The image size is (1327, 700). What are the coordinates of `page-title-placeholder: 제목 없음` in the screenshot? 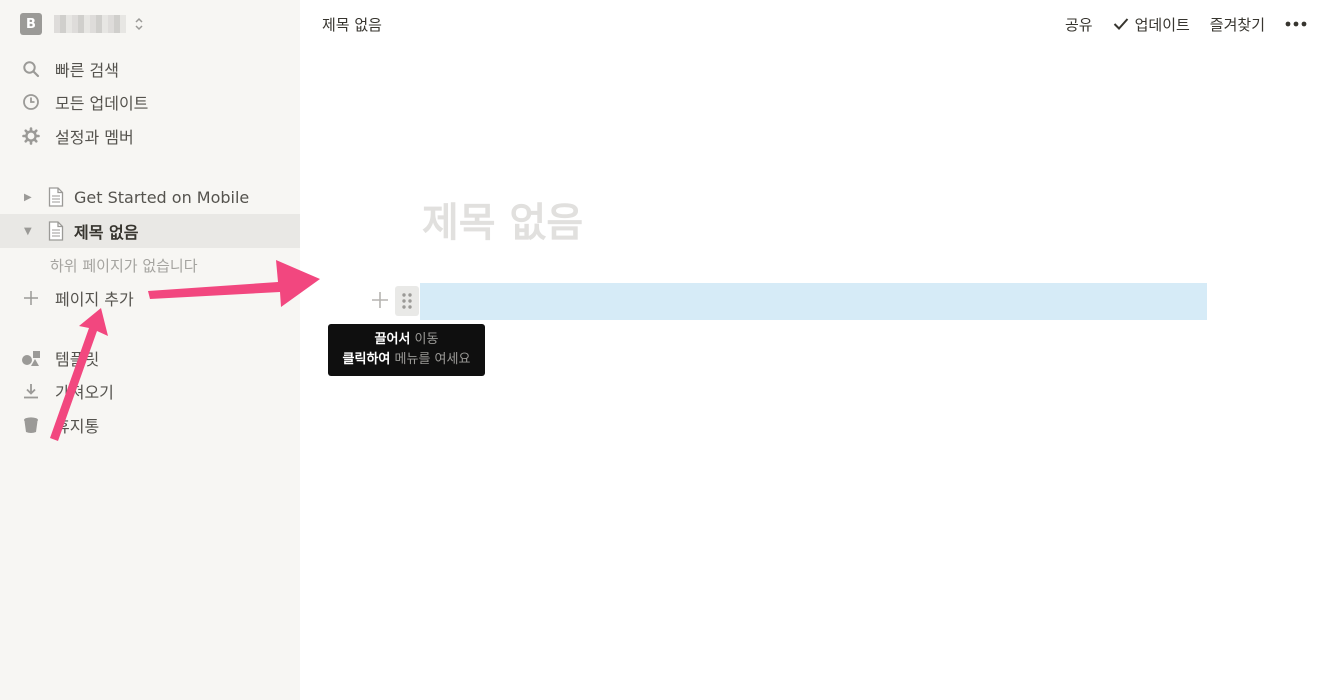 It's located at (502, 219).